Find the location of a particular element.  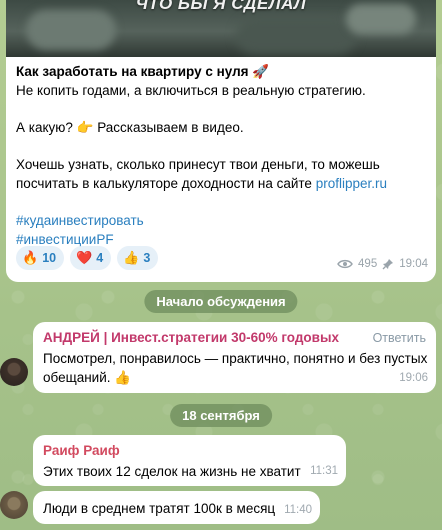

site-link: proflipper.ru is located at coordinates (351, 183).